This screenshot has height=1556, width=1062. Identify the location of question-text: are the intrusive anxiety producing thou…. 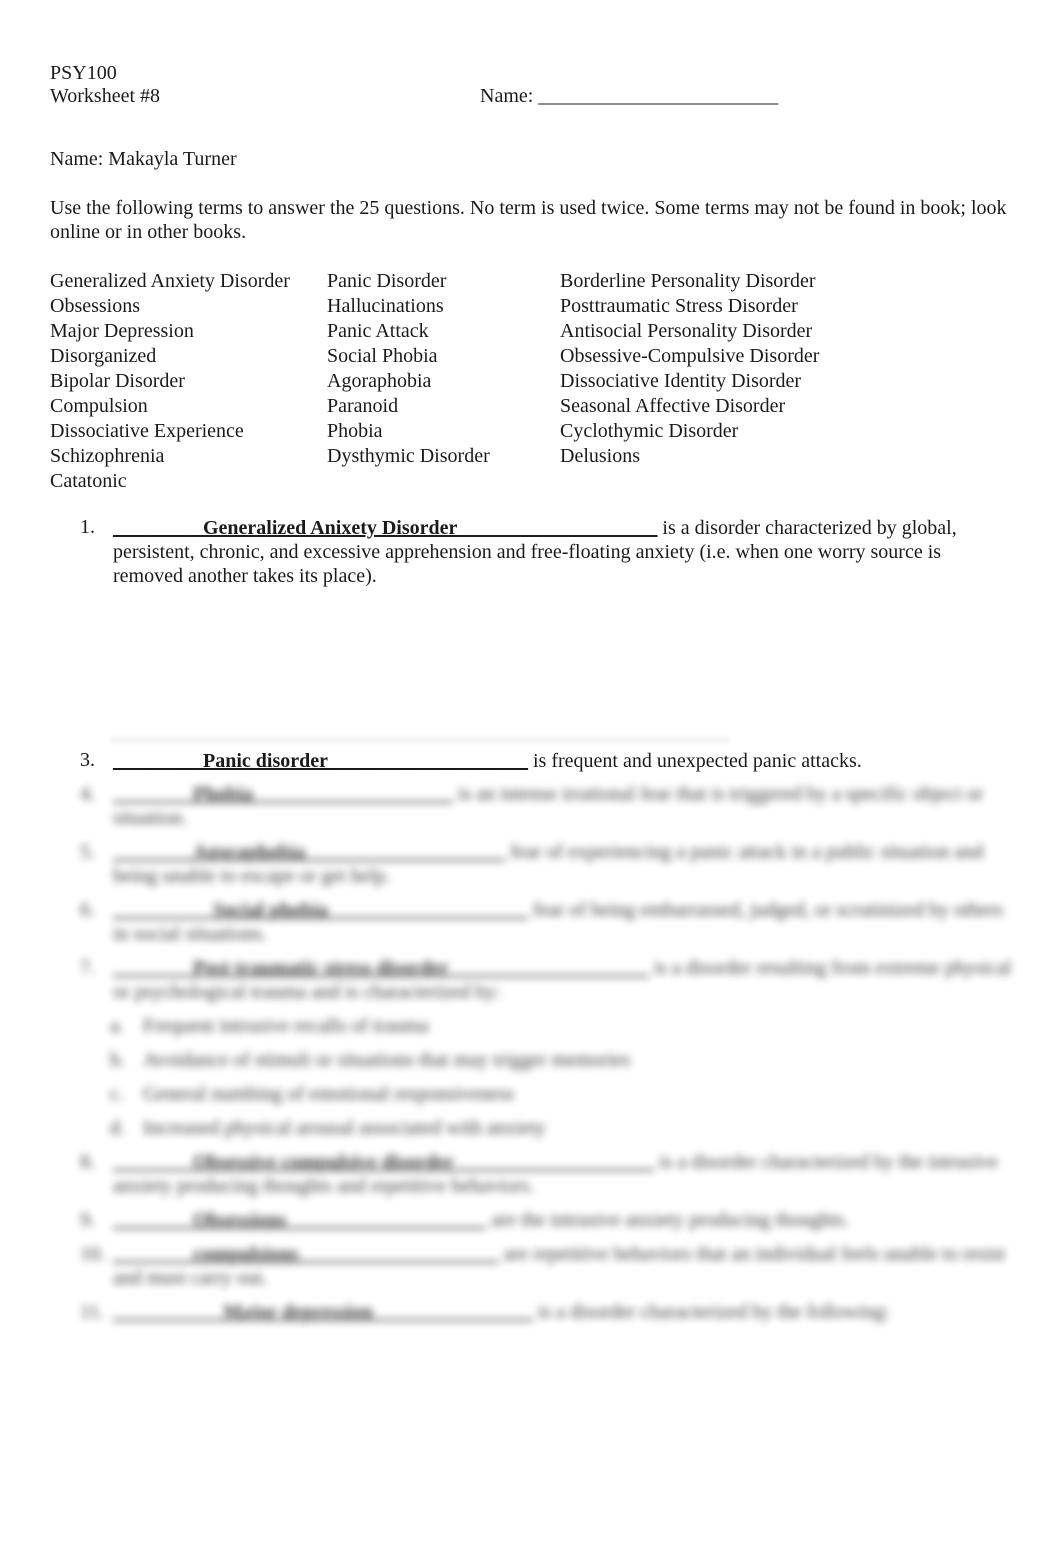
(668, 1220).